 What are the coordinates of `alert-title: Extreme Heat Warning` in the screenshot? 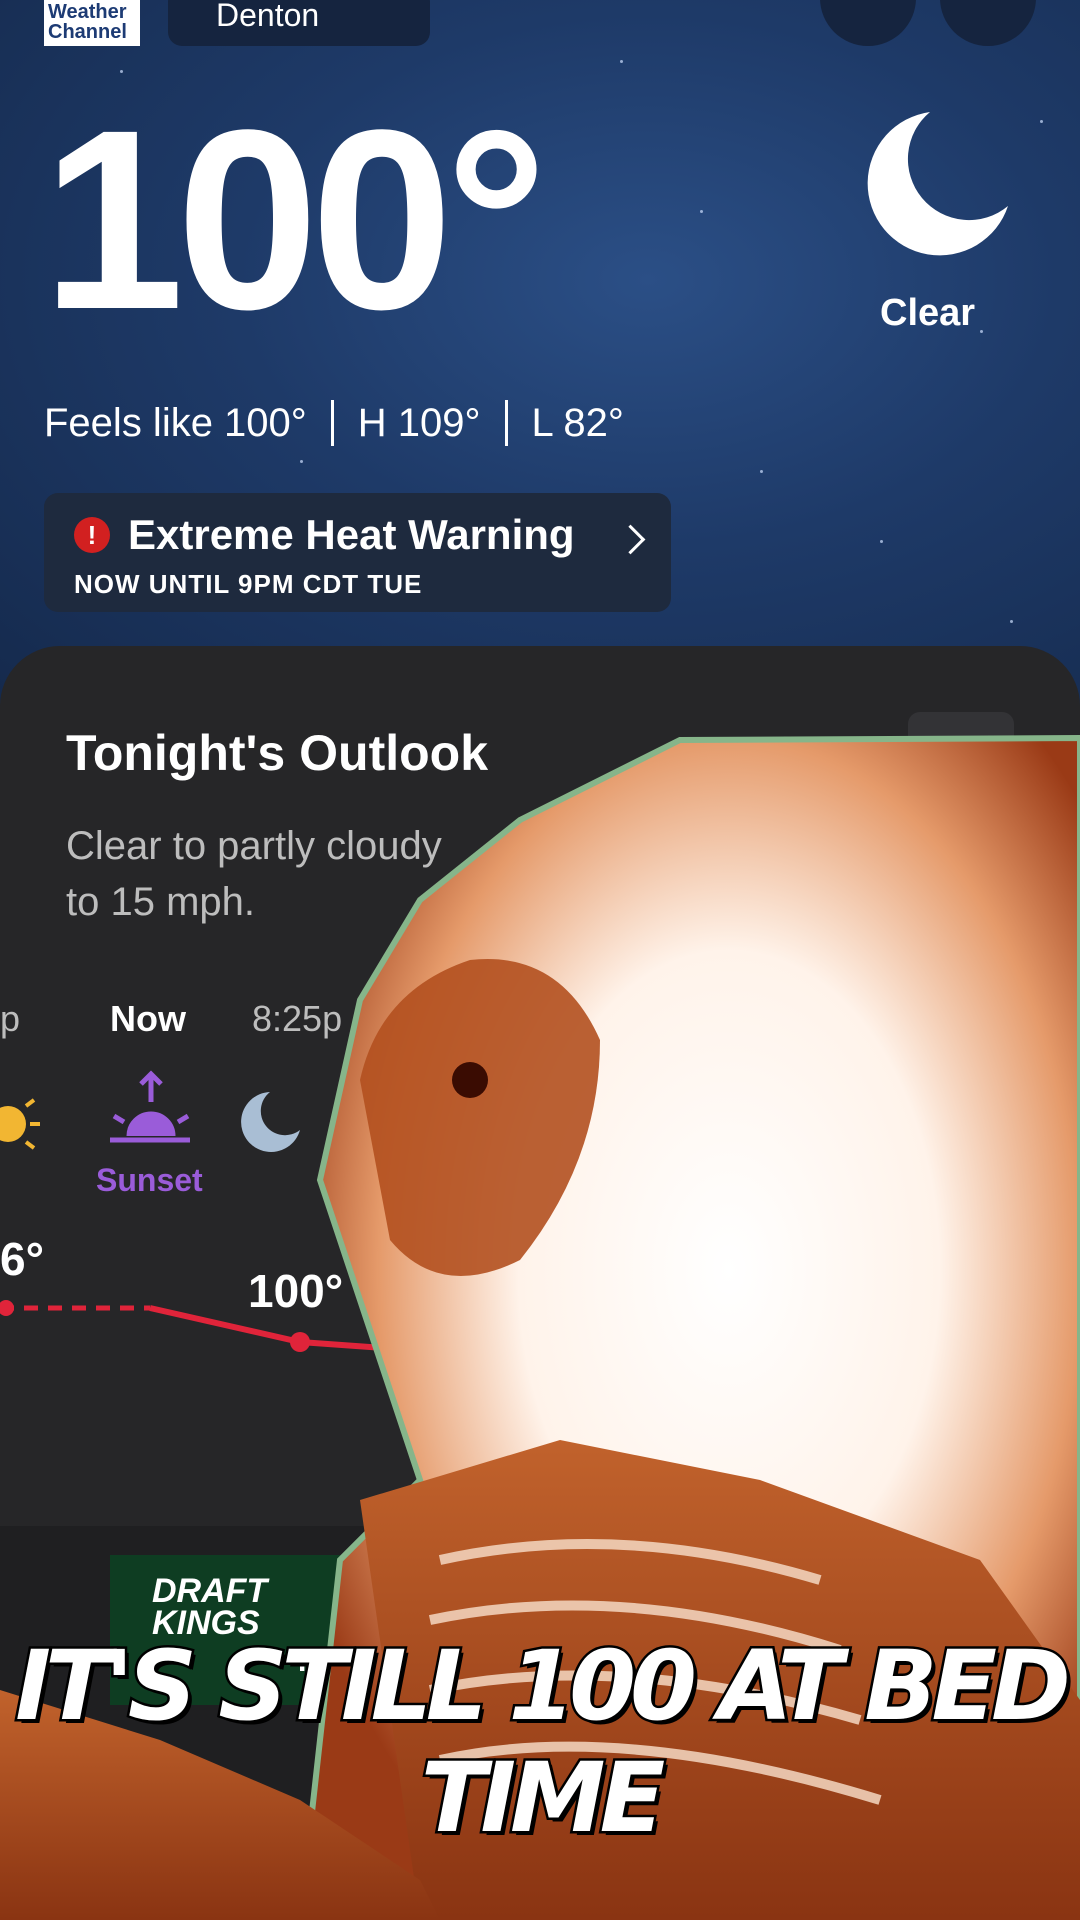 It's located at (351, 534).